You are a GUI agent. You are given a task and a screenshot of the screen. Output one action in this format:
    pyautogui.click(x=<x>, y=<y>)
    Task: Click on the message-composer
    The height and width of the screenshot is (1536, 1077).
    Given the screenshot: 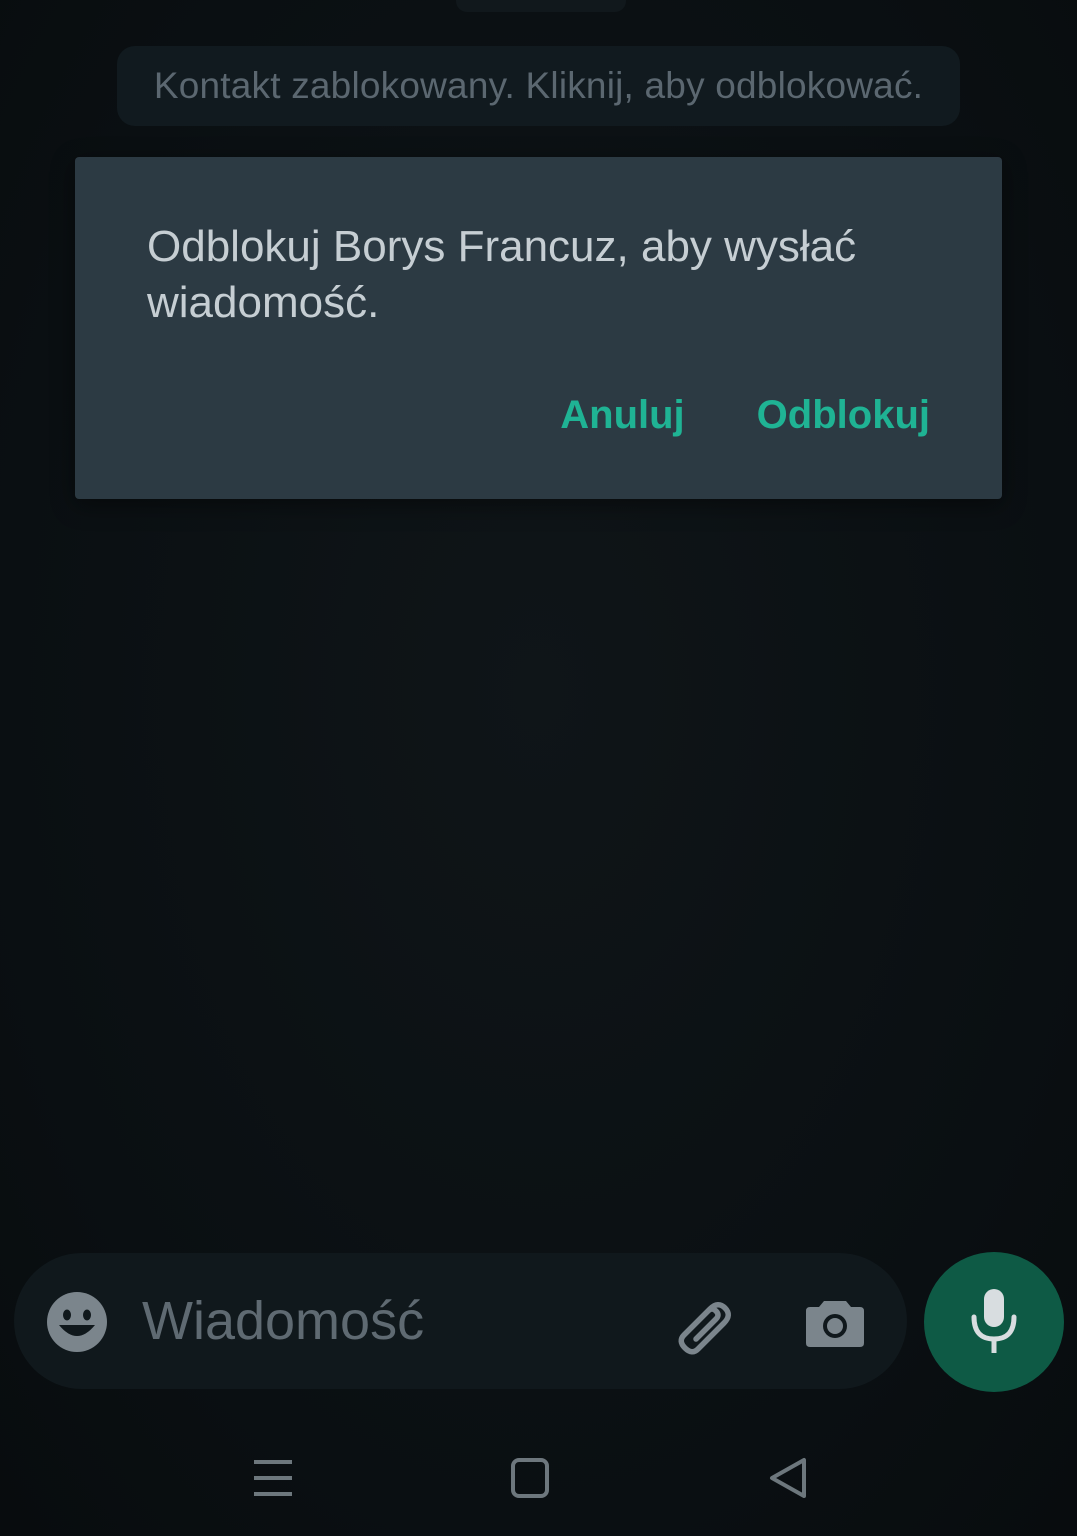 What is the action you would take?
    pyautogui.click(x=460, y=1321)
    